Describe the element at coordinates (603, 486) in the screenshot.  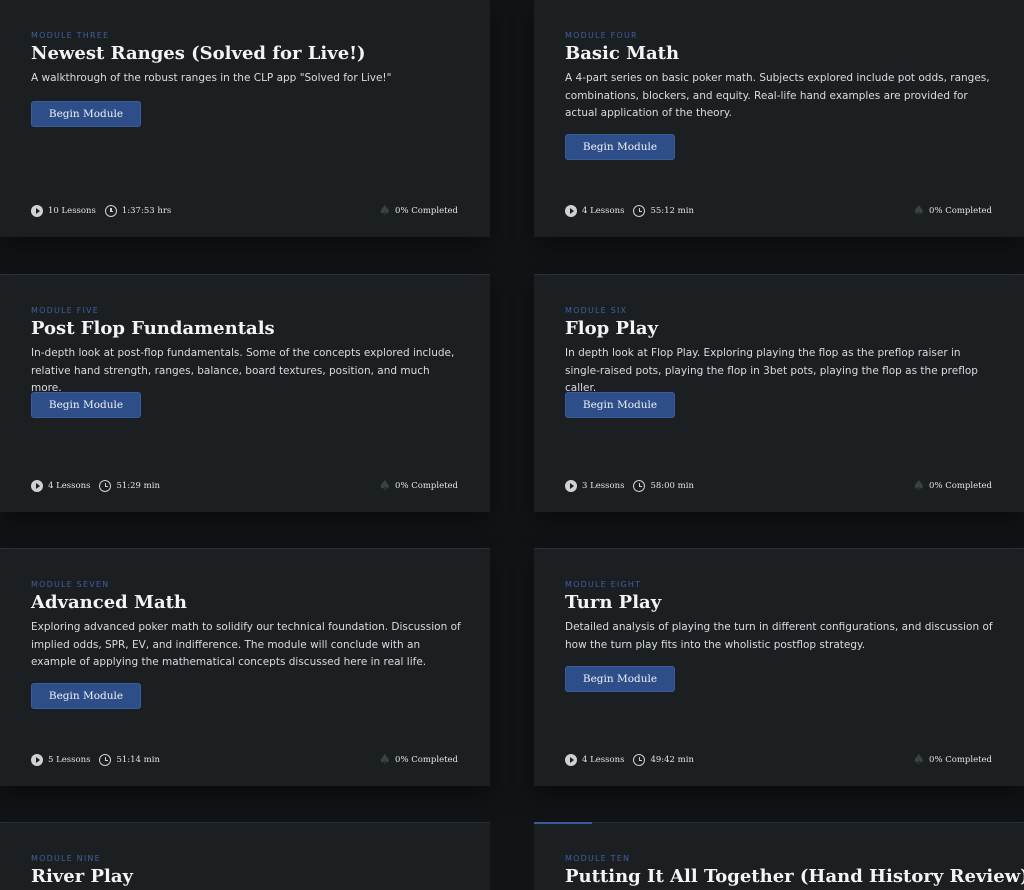
I see `lesson-count: 3 Lessons` at that location.